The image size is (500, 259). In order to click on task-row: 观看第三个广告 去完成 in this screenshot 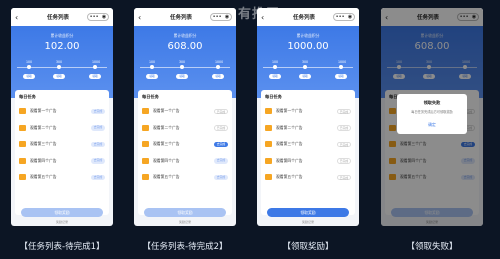, I will do `click(185, 144)`.